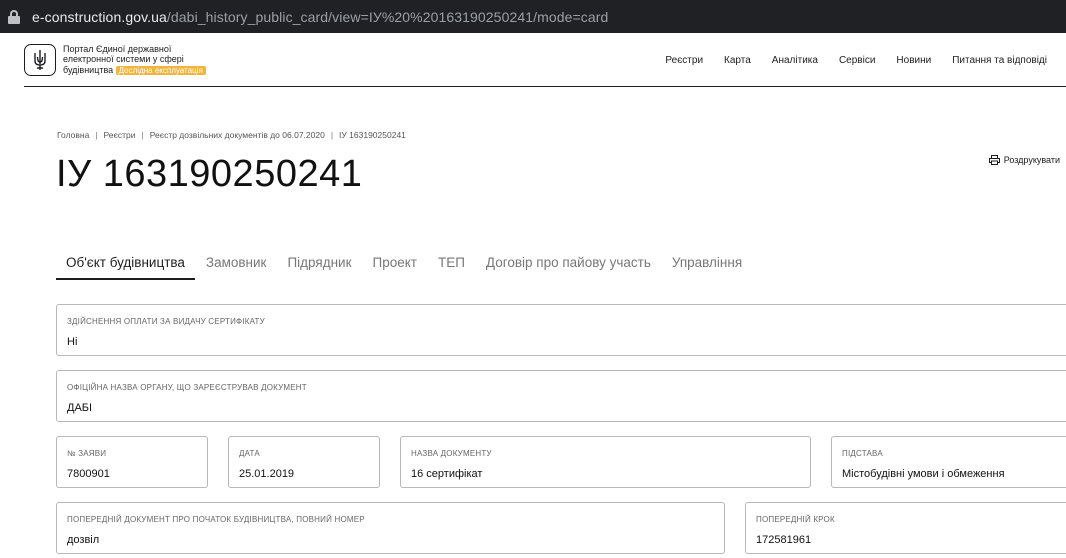  What do you see at coordinates (913, 60) in the screenshot?
I see `nav-news: Новини` at bounding box center [913, 60].